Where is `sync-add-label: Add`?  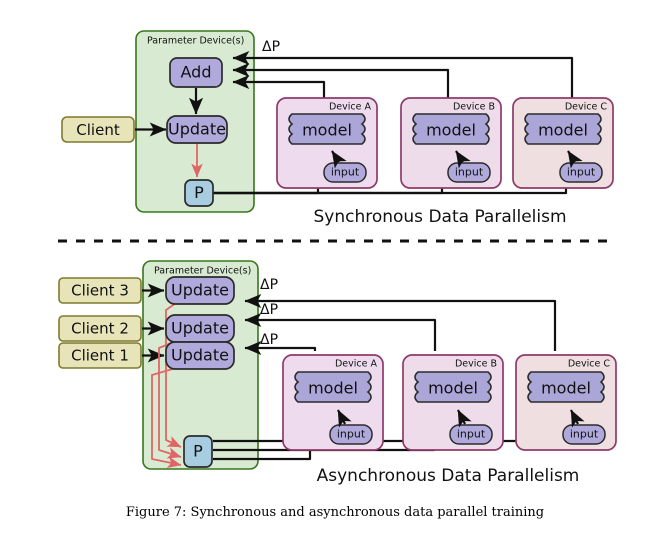
sync-add-label: Add is located at coordinates (196, 72).